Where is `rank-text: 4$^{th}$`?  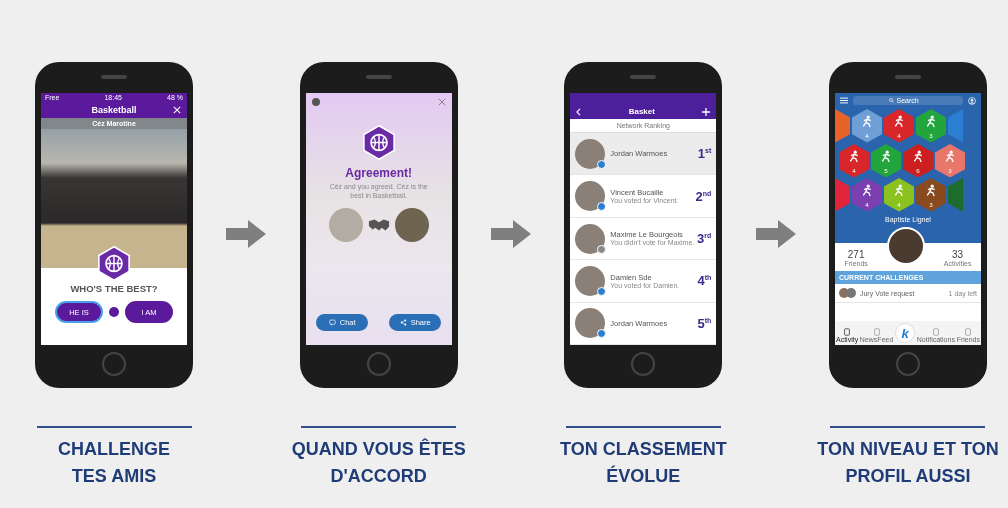 rank-text: 4$^{th}$ is located at coordinates (704, 281).